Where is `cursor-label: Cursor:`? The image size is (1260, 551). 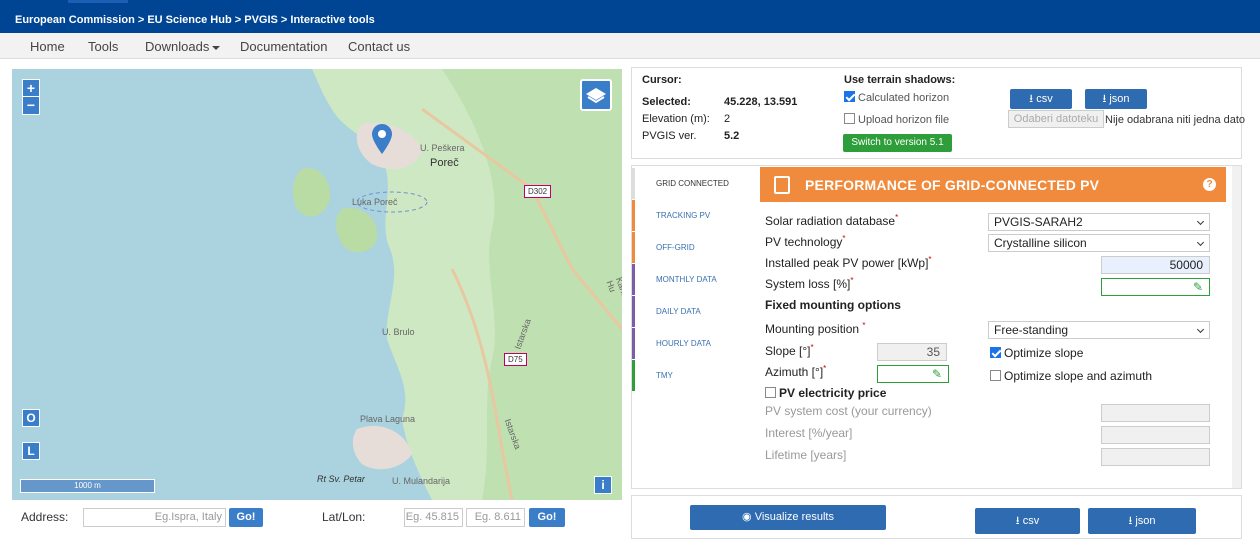 cursor-label: Cursor: is located at coordinates (662, 80).